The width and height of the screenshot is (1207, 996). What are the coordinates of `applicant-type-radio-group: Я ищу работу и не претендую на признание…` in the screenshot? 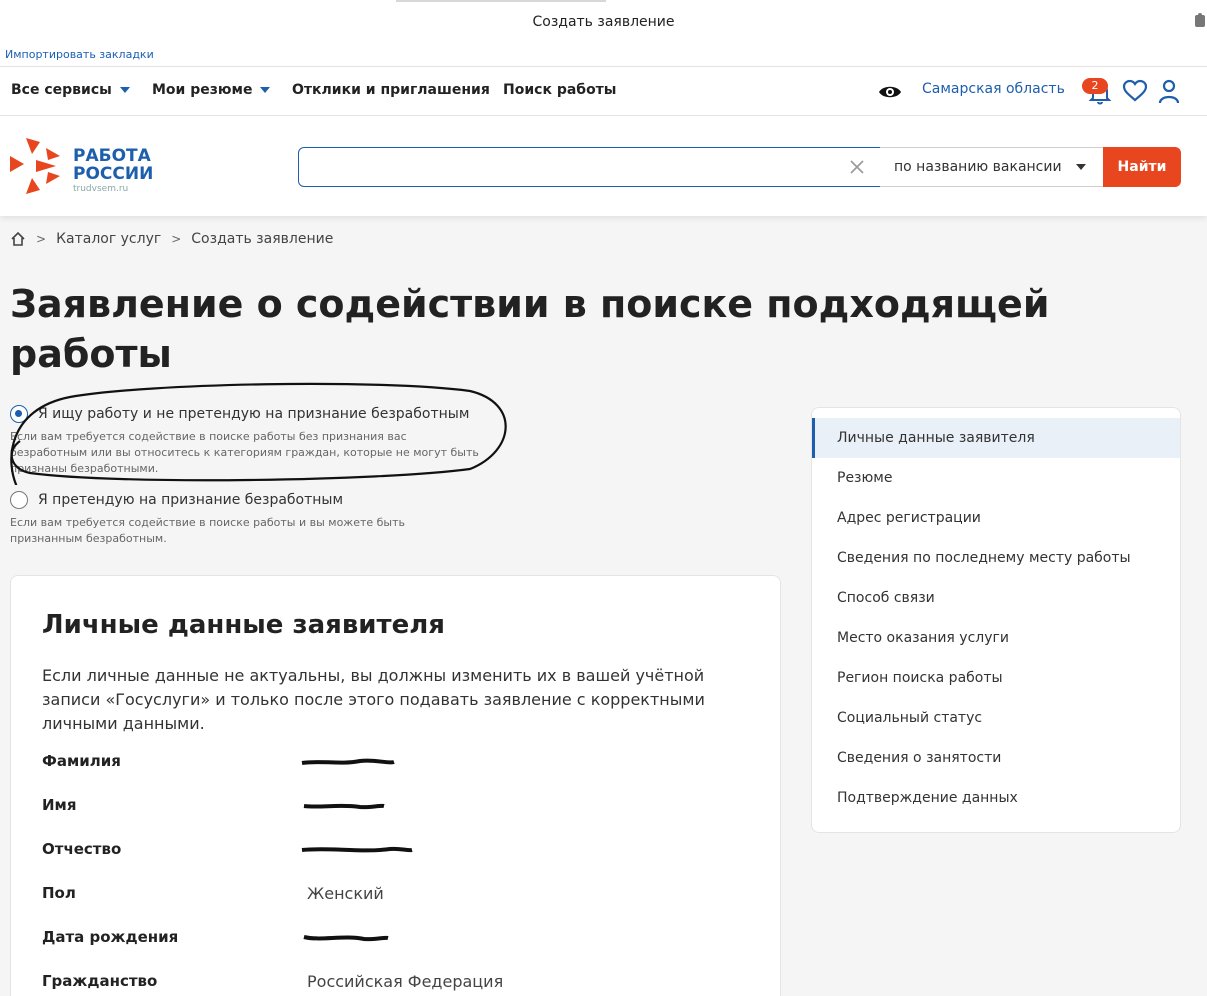 It's located at (270, 476).